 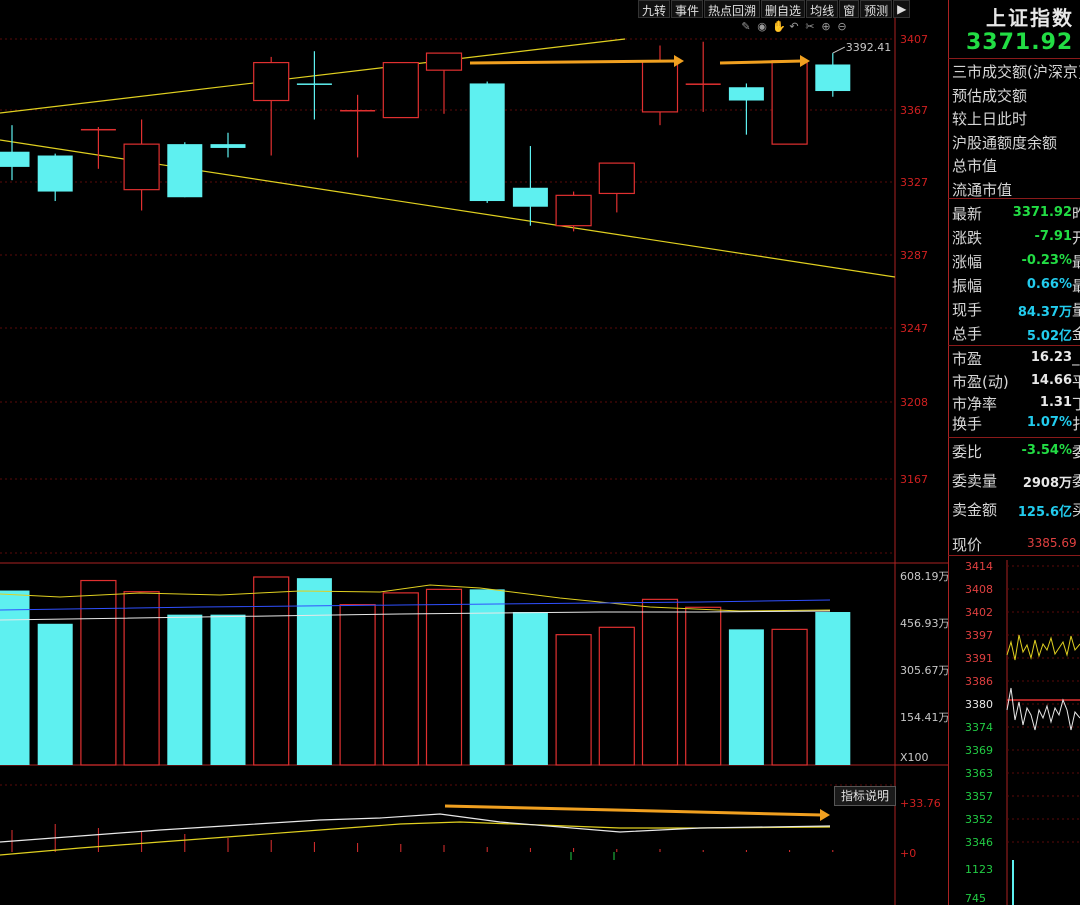 What do you see at coordinates (313, 76) in the screenshot?
I see `upper-trend-line` at bounding box center [313, 76].